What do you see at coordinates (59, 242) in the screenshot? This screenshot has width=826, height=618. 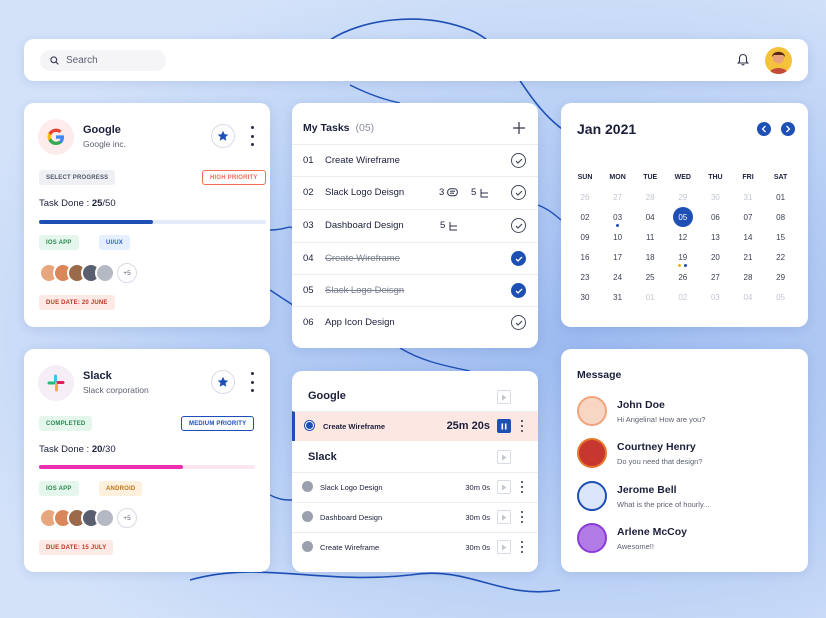 I see `tag-ios-app: IOS APP` at bounding box center [59, 242].